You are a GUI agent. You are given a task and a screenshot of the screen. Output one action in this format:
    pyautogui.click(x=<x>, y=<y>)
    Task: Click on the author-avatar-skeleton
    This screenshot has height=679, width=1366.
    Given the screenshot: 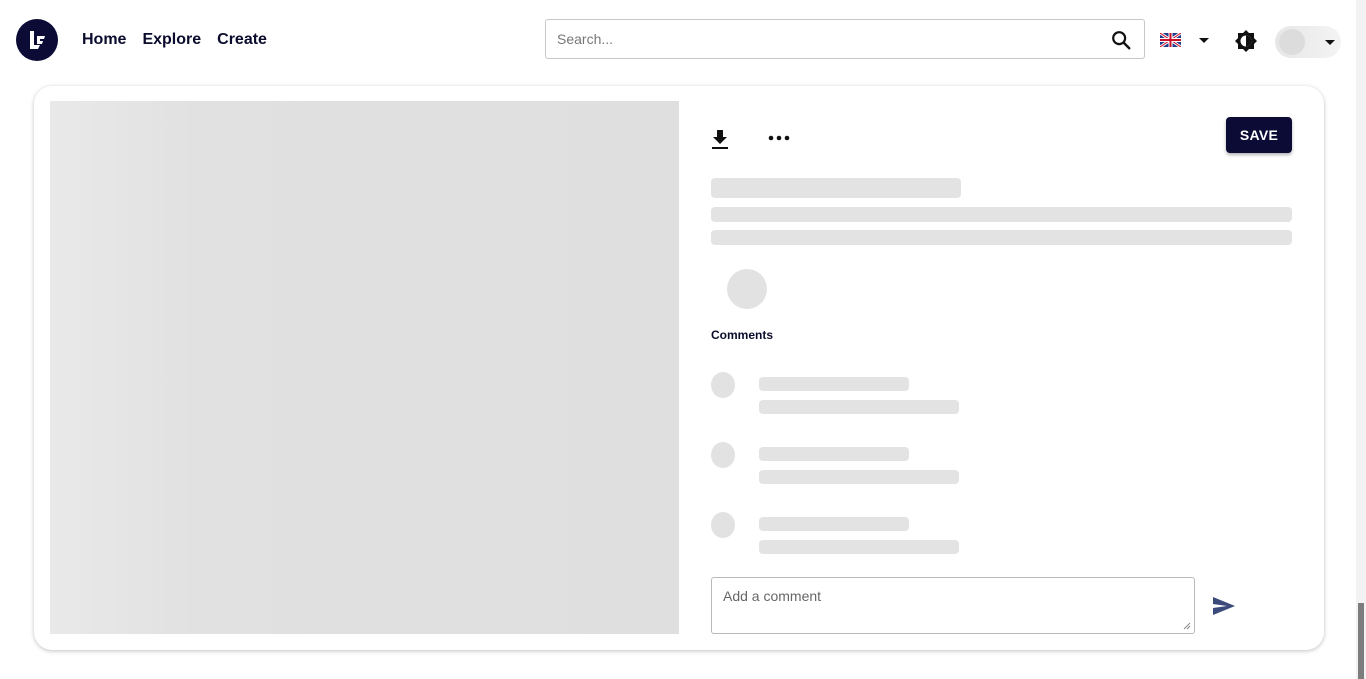 What is the action you would take?
    pyautogui.click(x=747, y=289)
    